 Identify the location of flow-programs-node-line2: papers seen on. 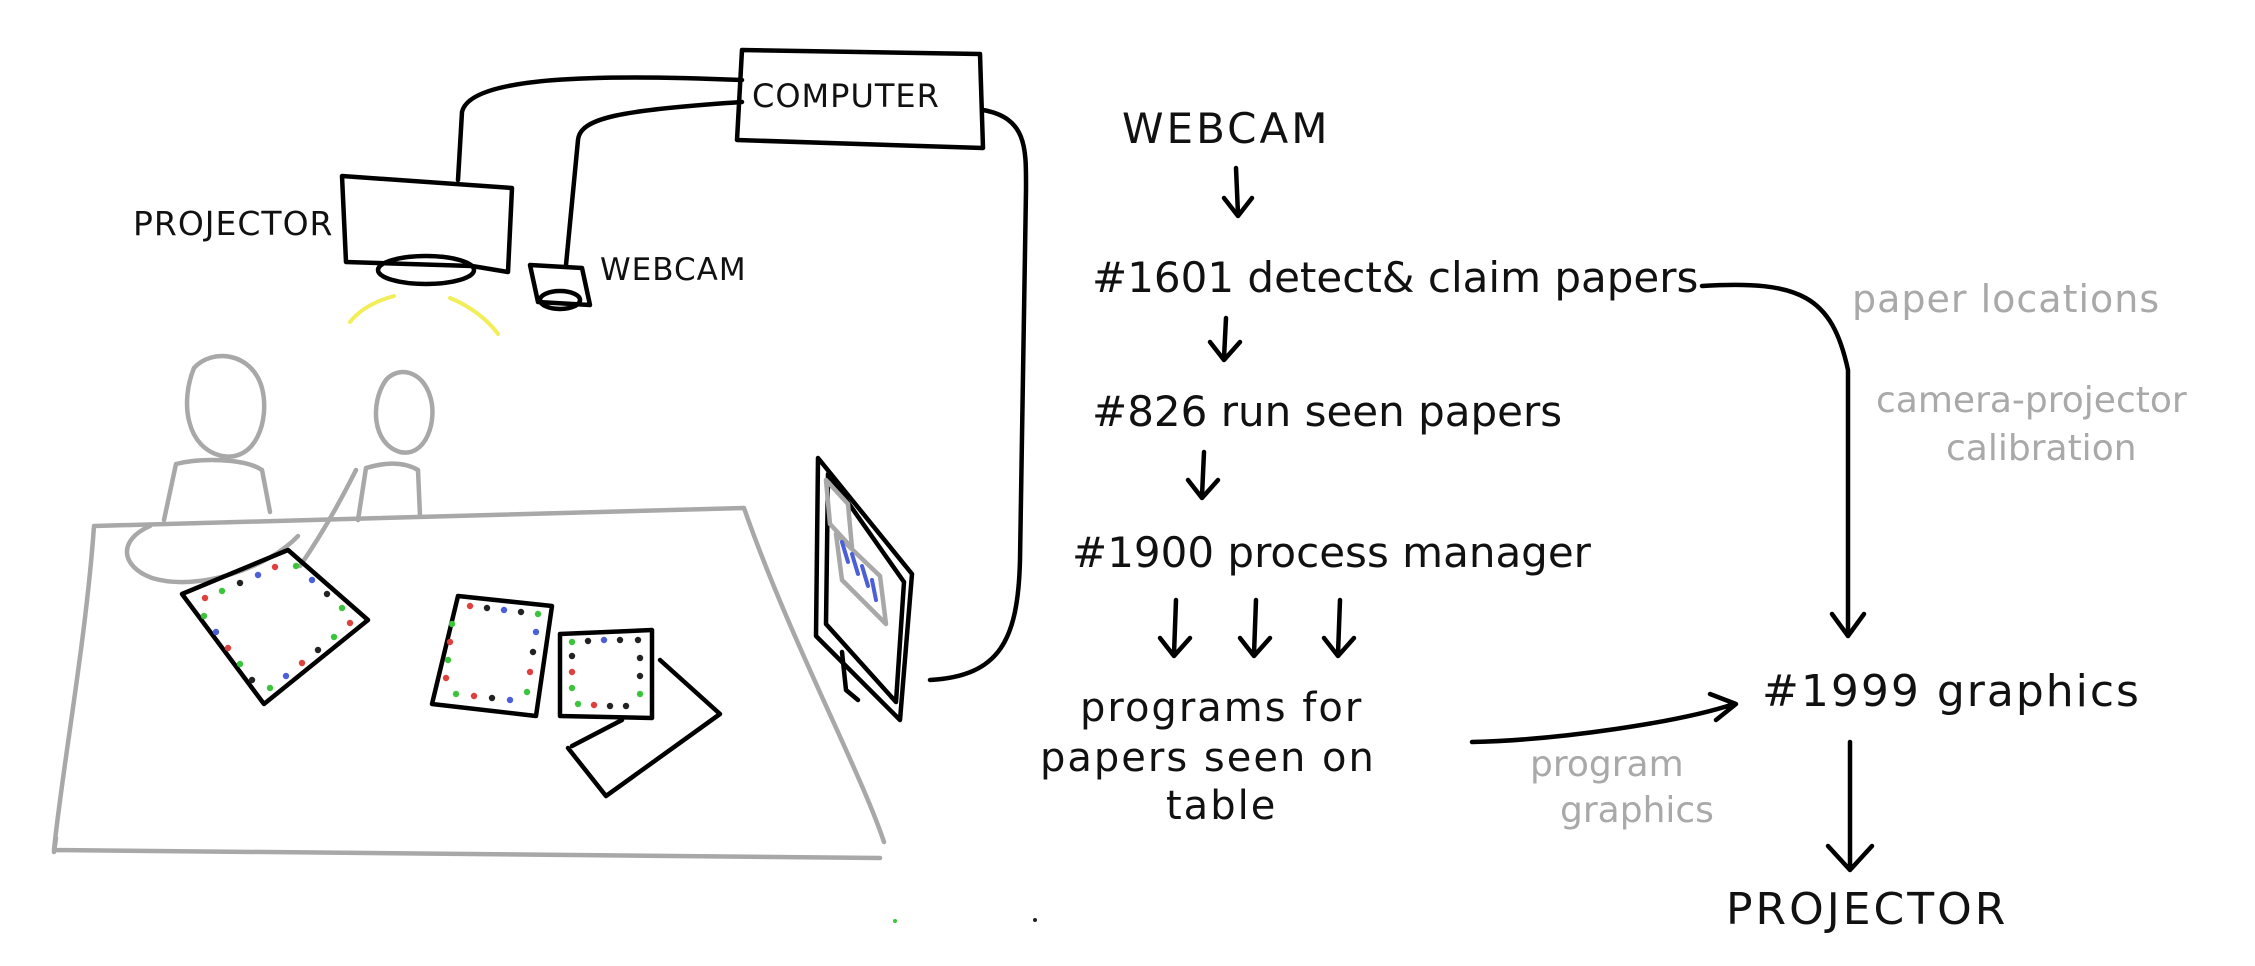
(1208, 758).